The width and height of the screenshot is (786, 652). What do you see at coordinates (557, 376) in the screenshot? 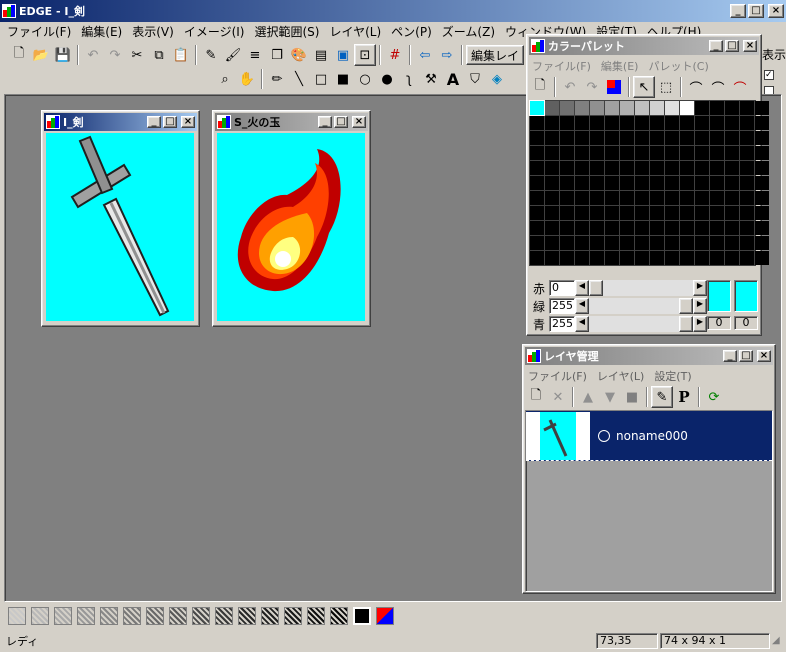
I see `layer-menu-file: ファイル(F)` at bounding box center [557, 376].